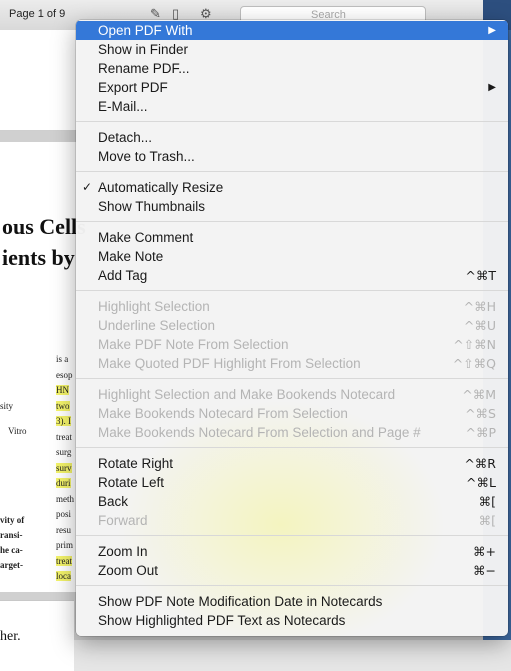  Describe the element at coordinates (474, 363) in the screenshot. I see `menu-item-shortcut: ^⇧⌘Q` at that location.